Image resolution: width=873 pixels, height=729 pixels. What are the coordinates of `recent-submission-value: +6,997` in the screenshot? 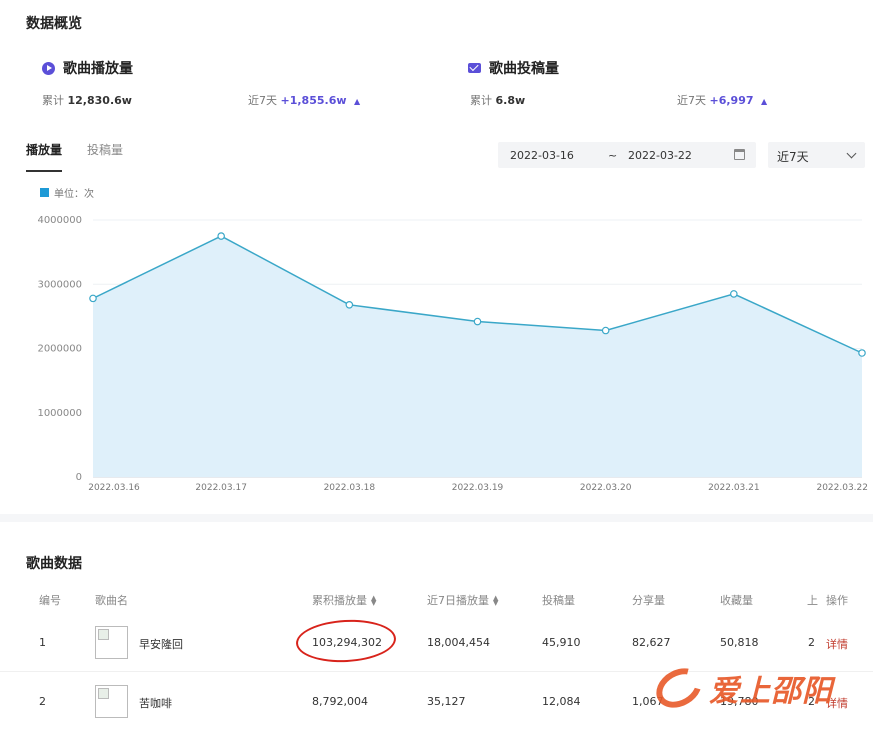 It's located at (731, 100).